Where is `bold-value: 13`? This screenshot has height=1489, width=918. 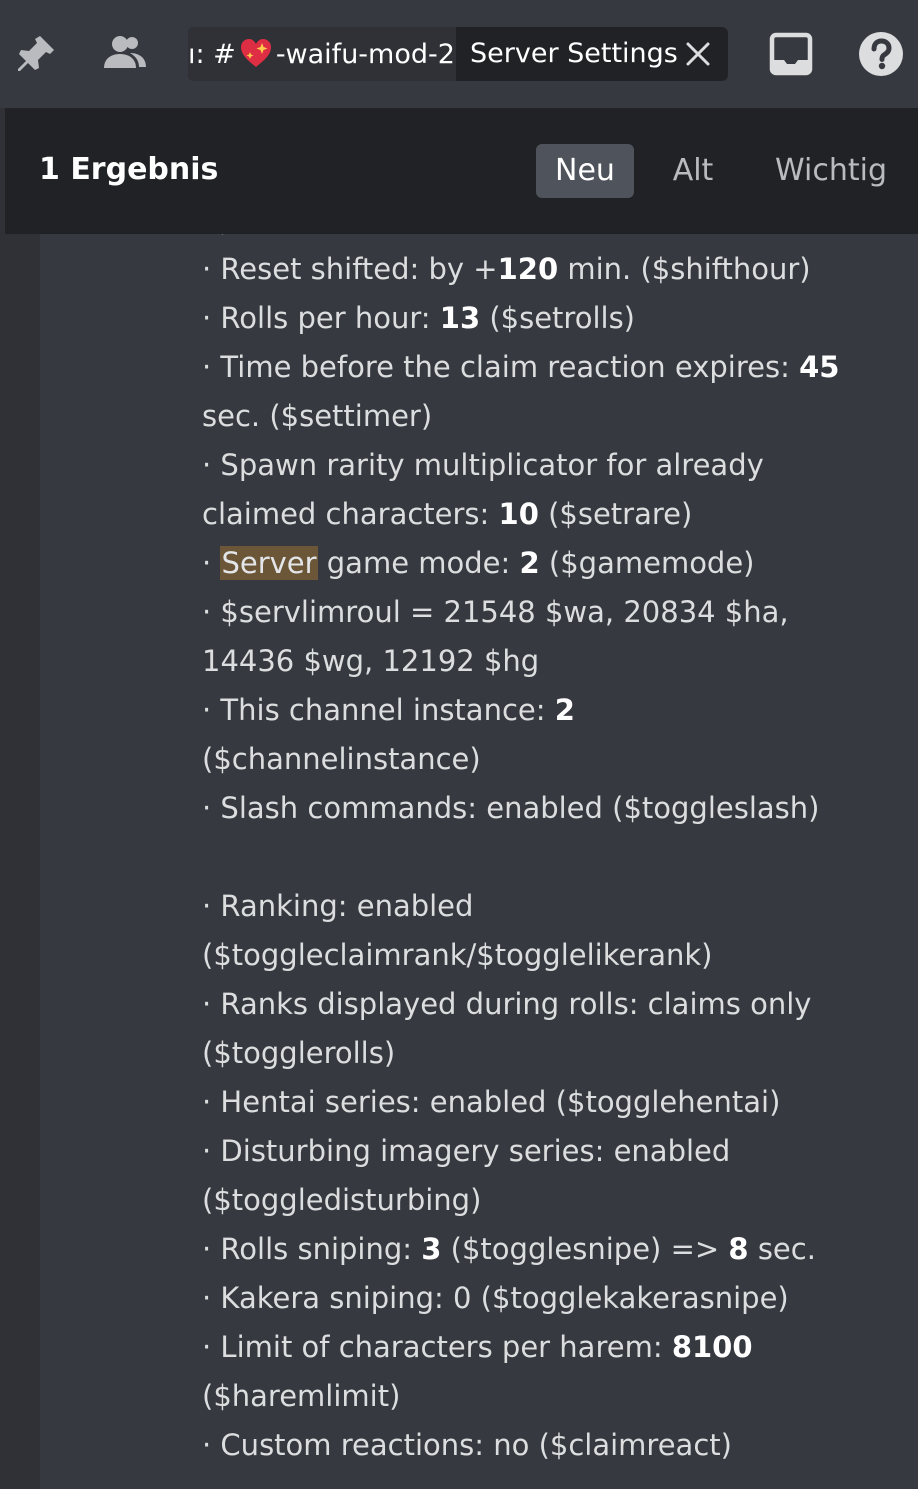
bold-value: 13 is located at coordinates (460, 318).